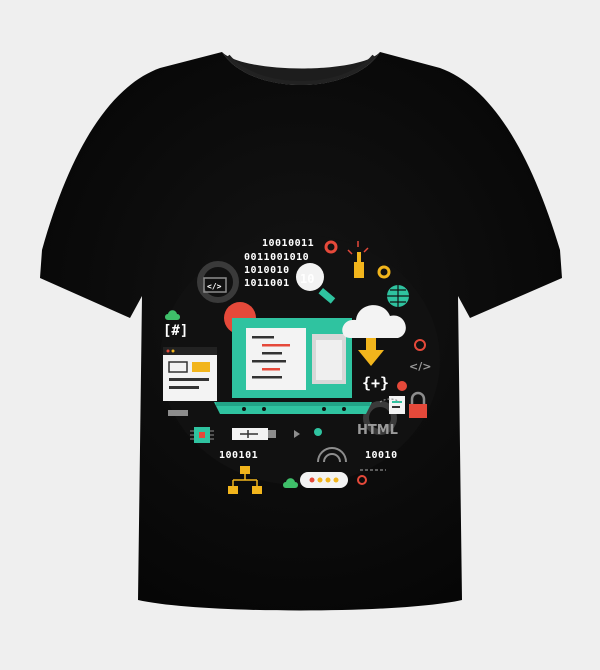  Describe the element at coordinates (324, 480) in the screenshot. I see `router-icon` at that location.